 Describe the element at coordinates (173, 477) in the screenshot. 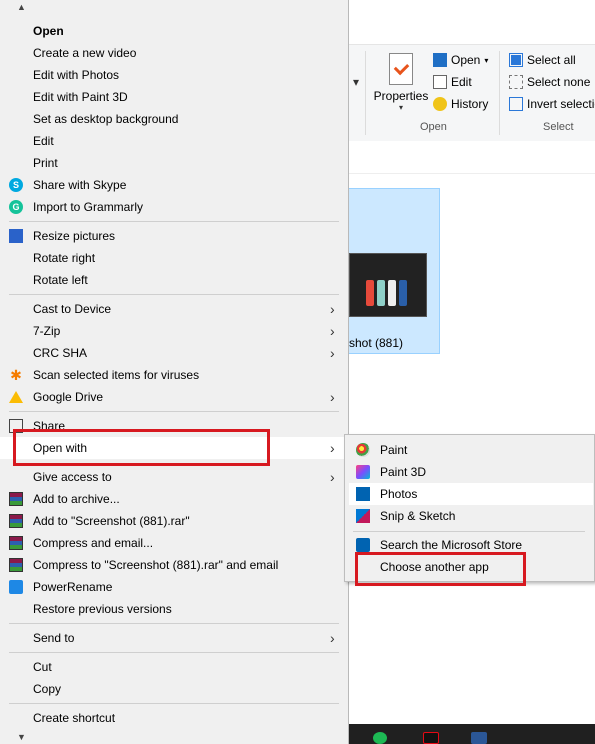

I see `menu-item-give-access-to: Give access to ›` at that location.